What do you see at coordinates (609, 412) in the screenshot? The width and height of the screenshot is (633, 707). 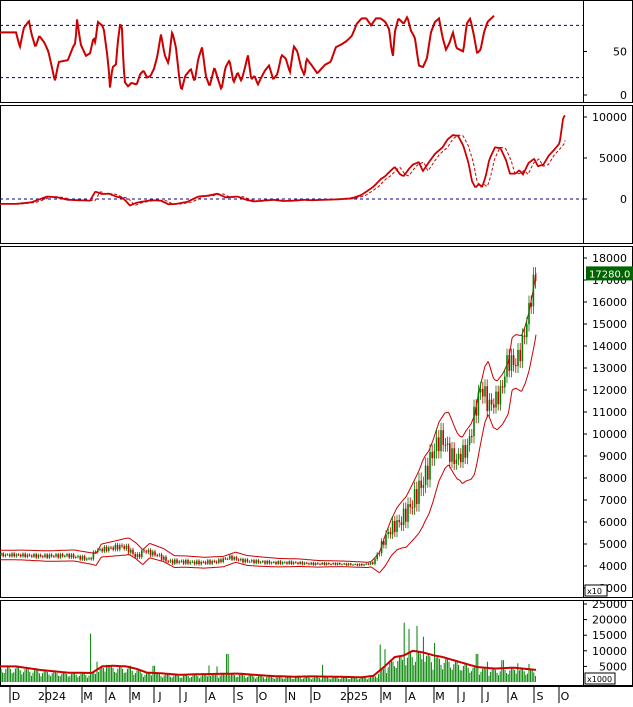 I see `y-tick-label: 11000` at bounding box center [609, 412].